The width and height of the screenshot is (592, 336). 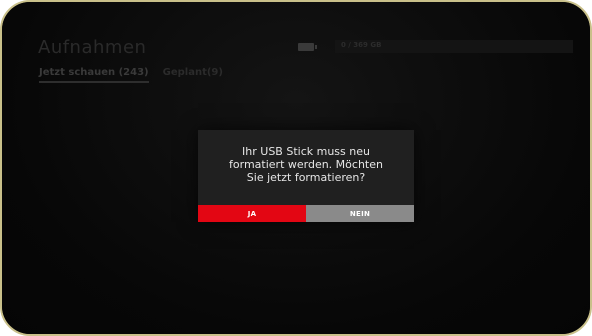 I want to click on tab-jetzt-schauen: Jetzt schauen (243), so click(x=94, y=75).